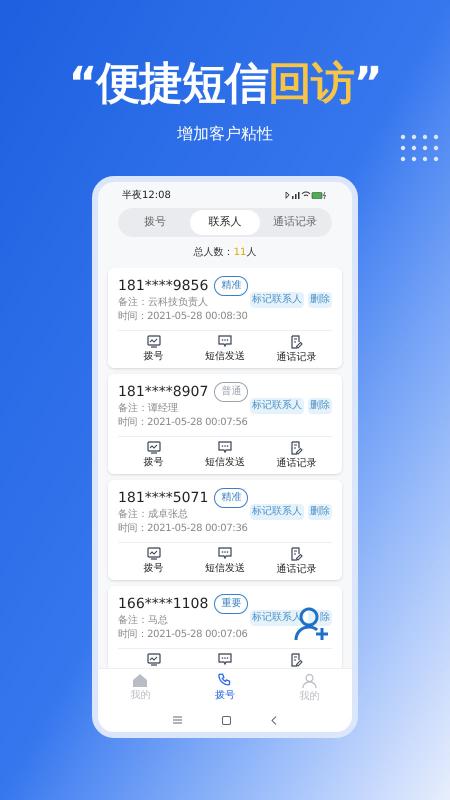  What do you see at coordinates (163, 303) in the screenshot?
I see `remark-text: 备注：云科技负责人` at bounding box center [163, 303].